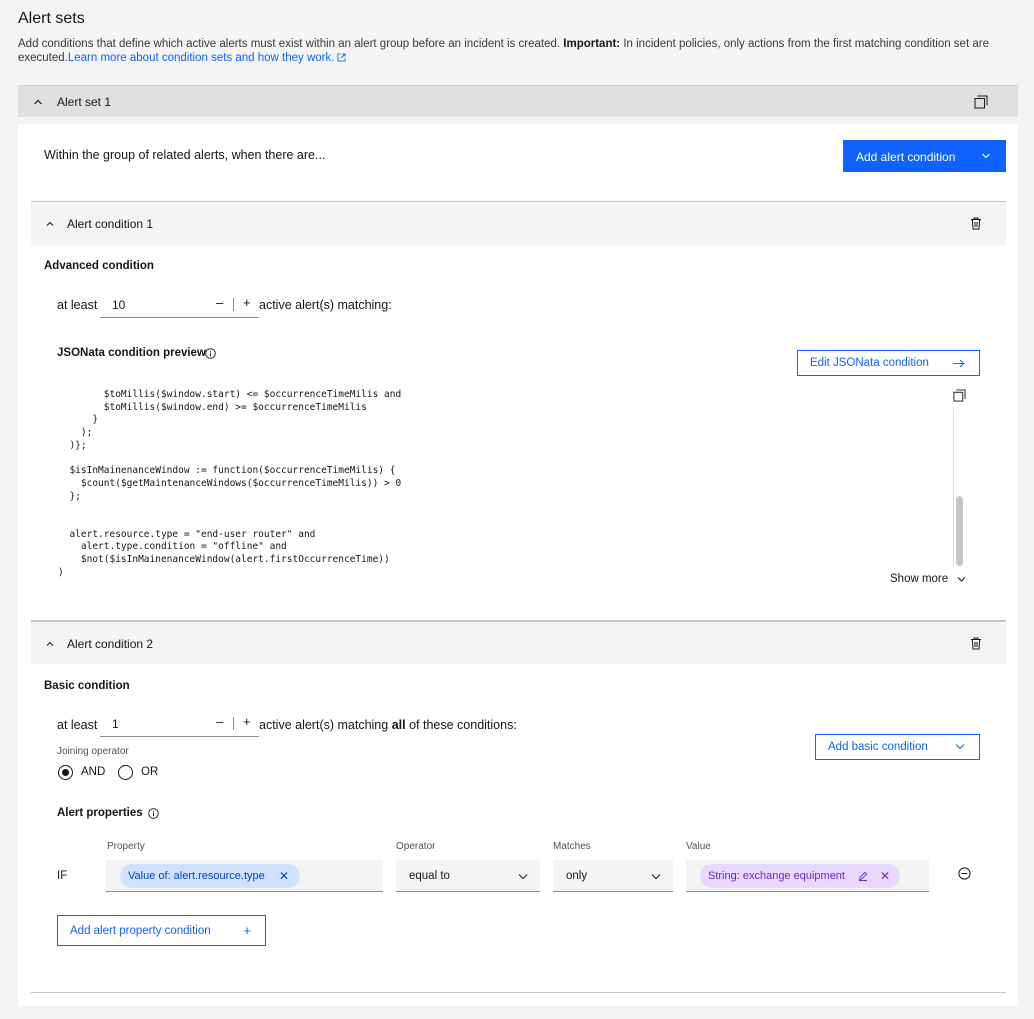 The image size is (1034, 1019). I want to click on add-alert-property-condition-button: Add alert property condition +, so click(161, 930).